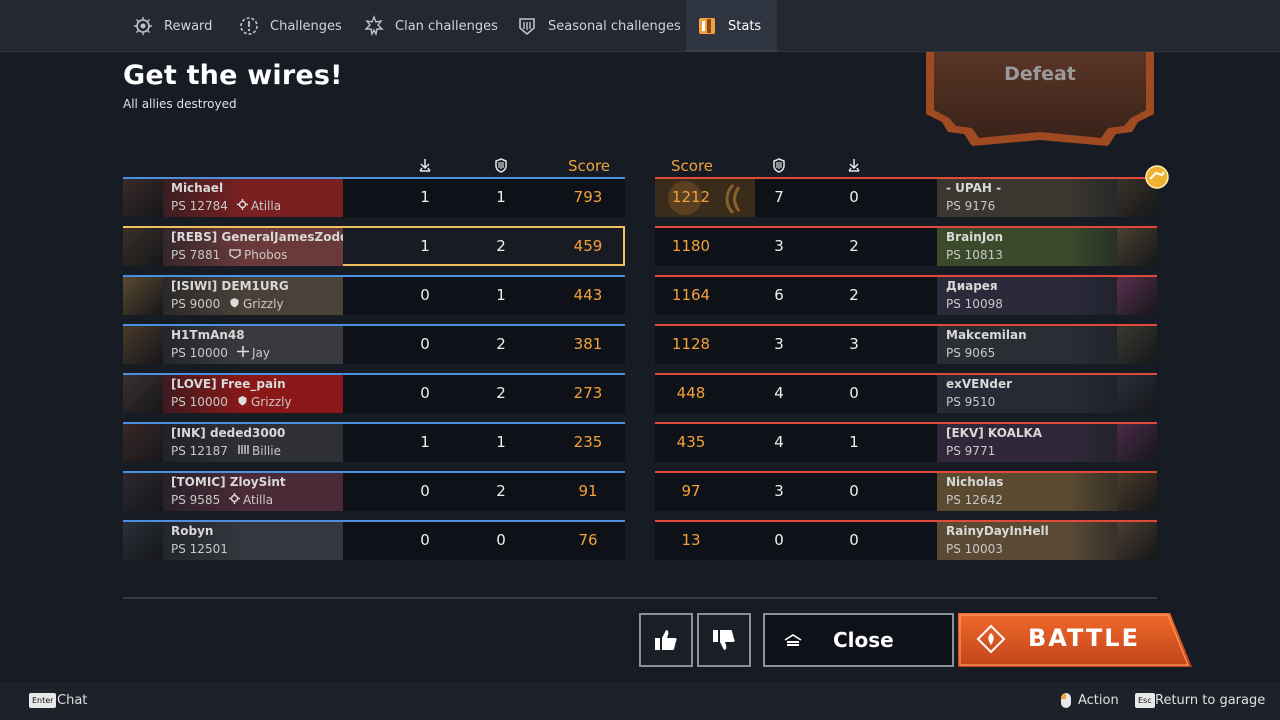 Image resolution: width=1280 pixels, height=720 pixels. What do you see at coordinates (1145, 700) in the screenshot?
I see `esc-key-icon: Esc` at bounding box center [1145, 700].